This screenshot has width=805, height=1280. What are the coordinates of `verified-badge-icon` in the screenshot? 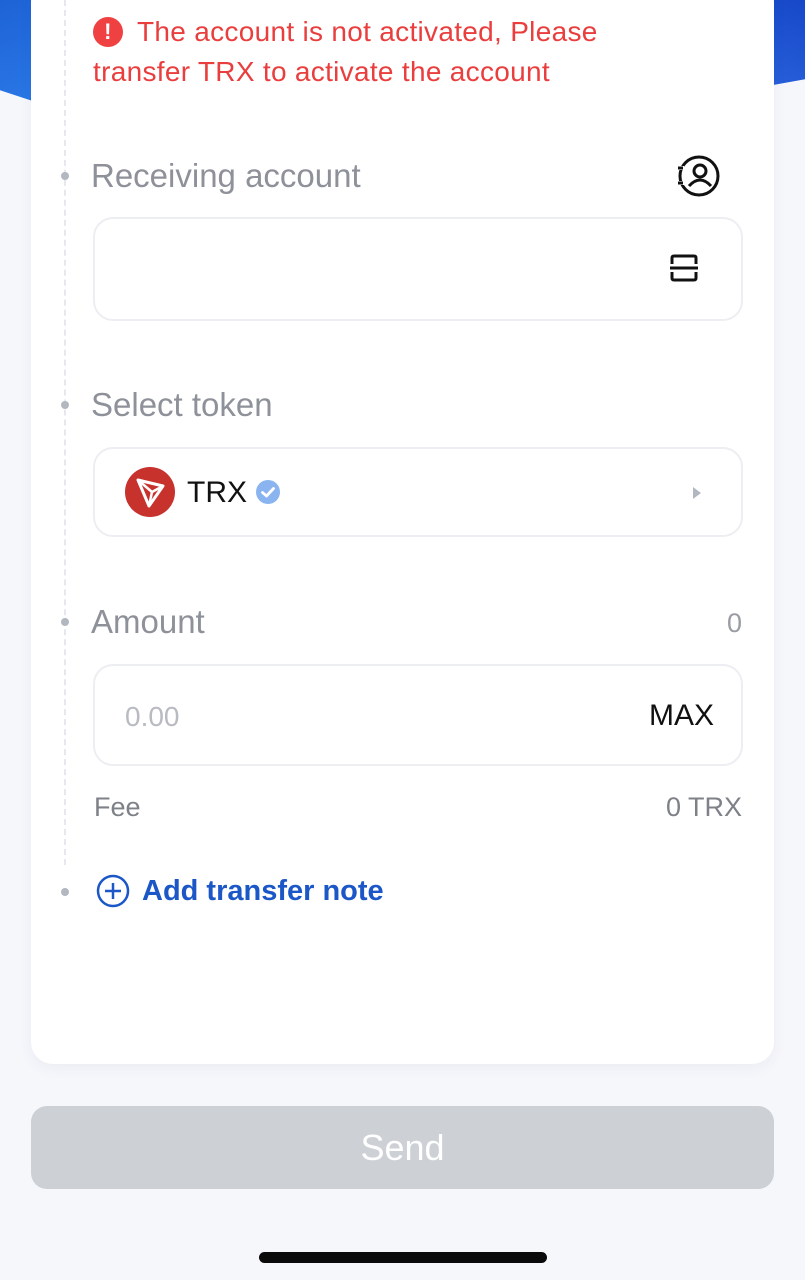 It's located at (268, 492).